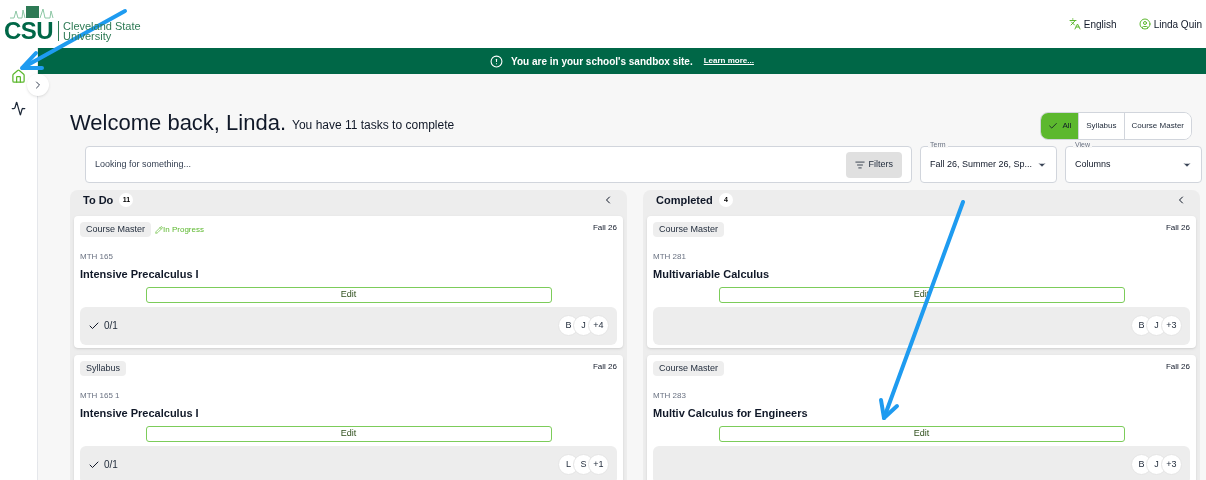  Describe the element at coordinates (96, 257) in the screenshot. I see `course-code: MTH 165` at that location.